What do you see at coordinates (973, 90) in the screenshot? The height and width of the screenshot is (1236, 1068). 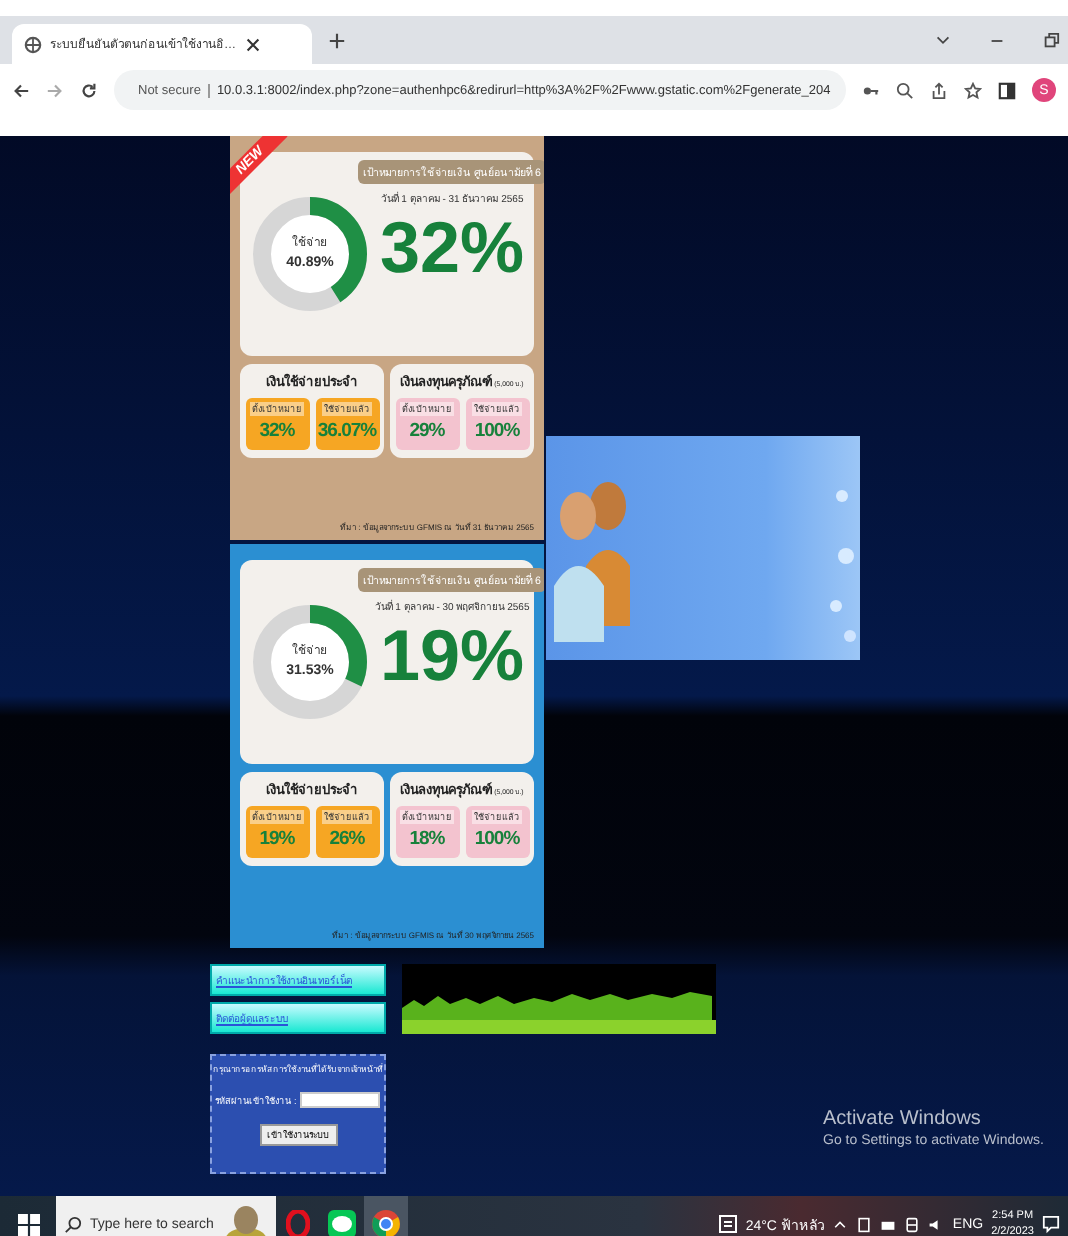 I see `star-icon` at bounding box center [973, 90].